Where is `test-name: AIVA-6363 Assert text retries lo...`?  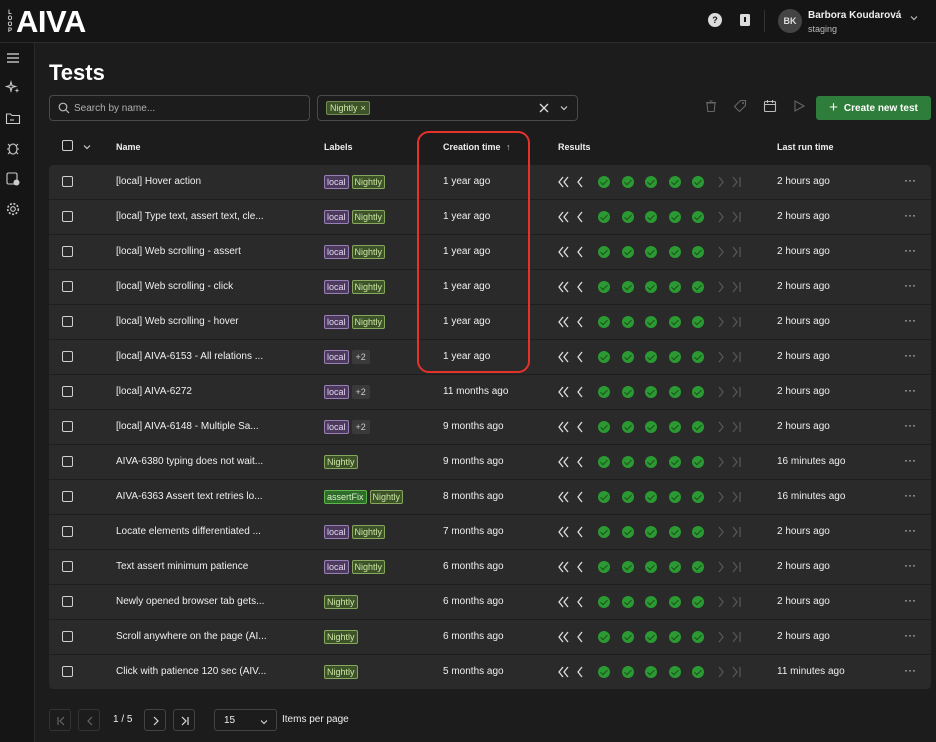
test-name: AIVA-6363 Assert text retries lo... is located at coordinates (198, 496).